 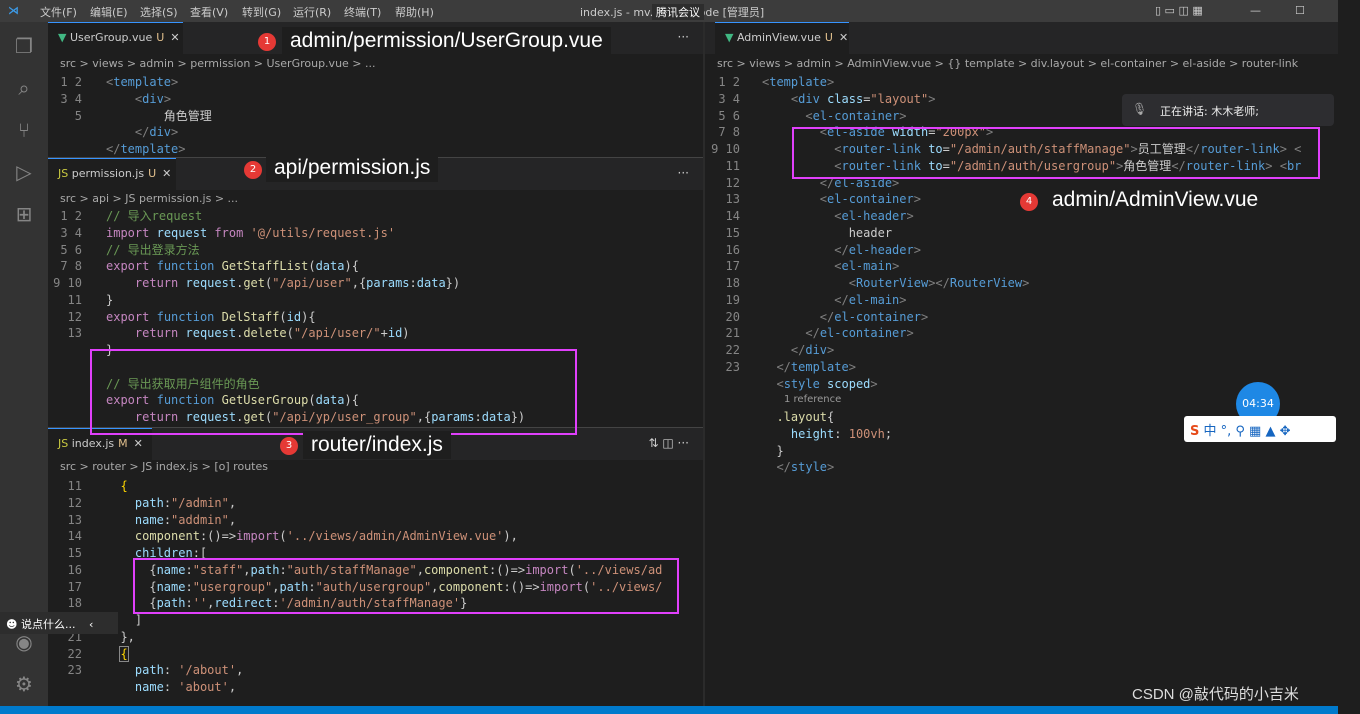 What do you see at coordinates (312, 12) in the screenshot?
I see `menu-run: 运行(R)` at bounding box center [312, 12].